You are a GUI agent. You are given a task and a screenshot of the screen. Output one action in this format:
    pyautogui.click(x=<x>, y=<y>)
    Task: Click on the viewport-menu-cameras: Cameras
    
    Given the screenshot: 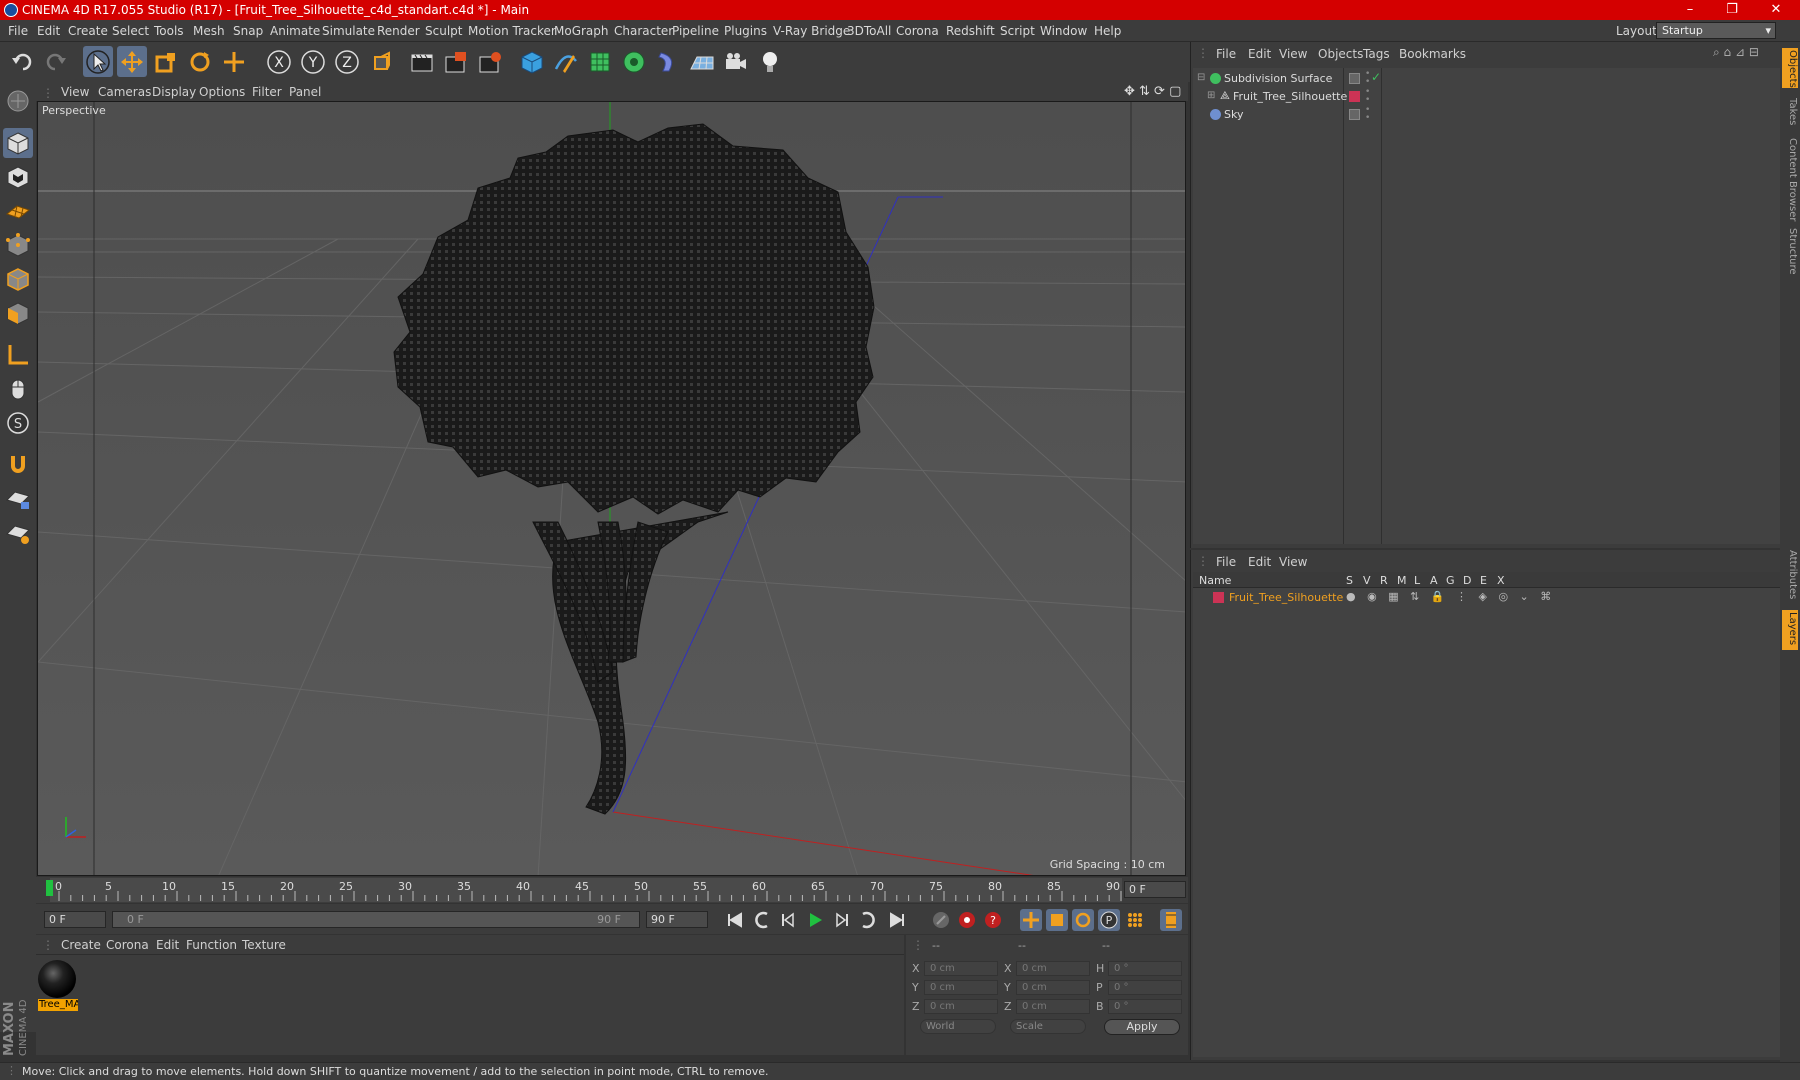 What is the action you would take?
    pyautogui.click(x=124, y=92)
    